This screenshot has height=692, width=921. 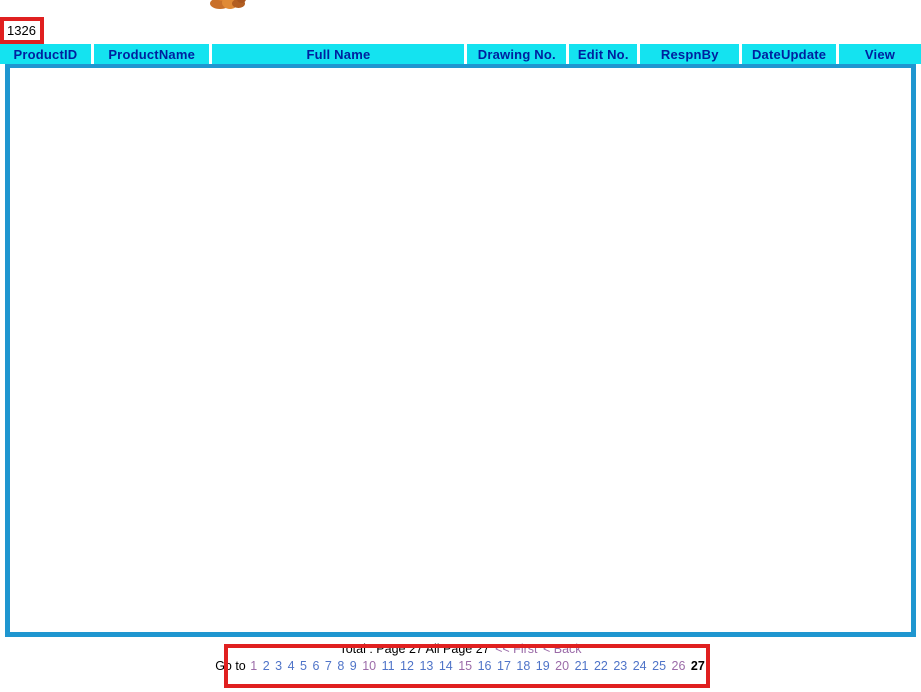 What do you see at coordinates (372, 649) in the screenshot?
I see `total-page-label: Total : Page` at bounding box center [372, 649].